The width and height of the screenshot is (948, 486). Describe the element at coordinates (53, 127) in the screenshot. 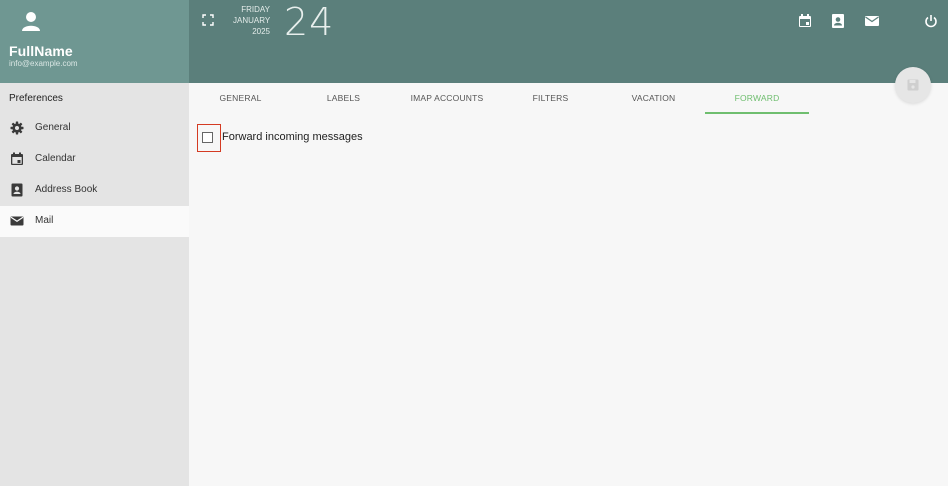

I see `sidebar-item-label: General` at that location.